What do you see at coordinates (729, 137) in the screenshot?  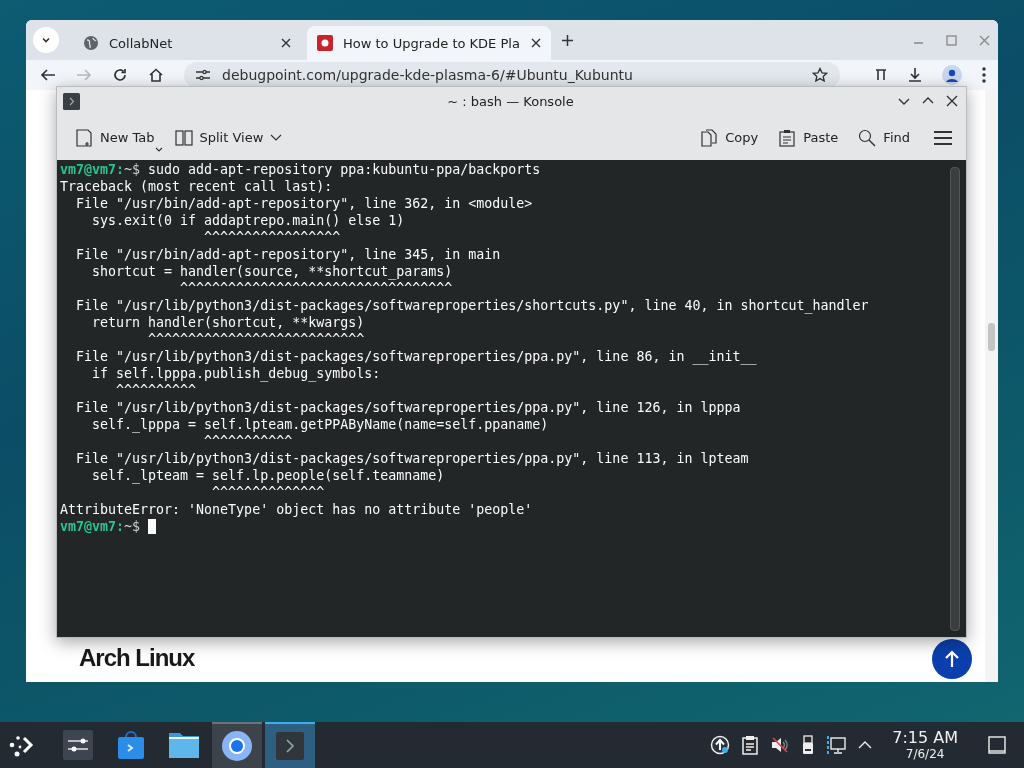 I see `copy-button: Copy` at bounding box center [729, 137].